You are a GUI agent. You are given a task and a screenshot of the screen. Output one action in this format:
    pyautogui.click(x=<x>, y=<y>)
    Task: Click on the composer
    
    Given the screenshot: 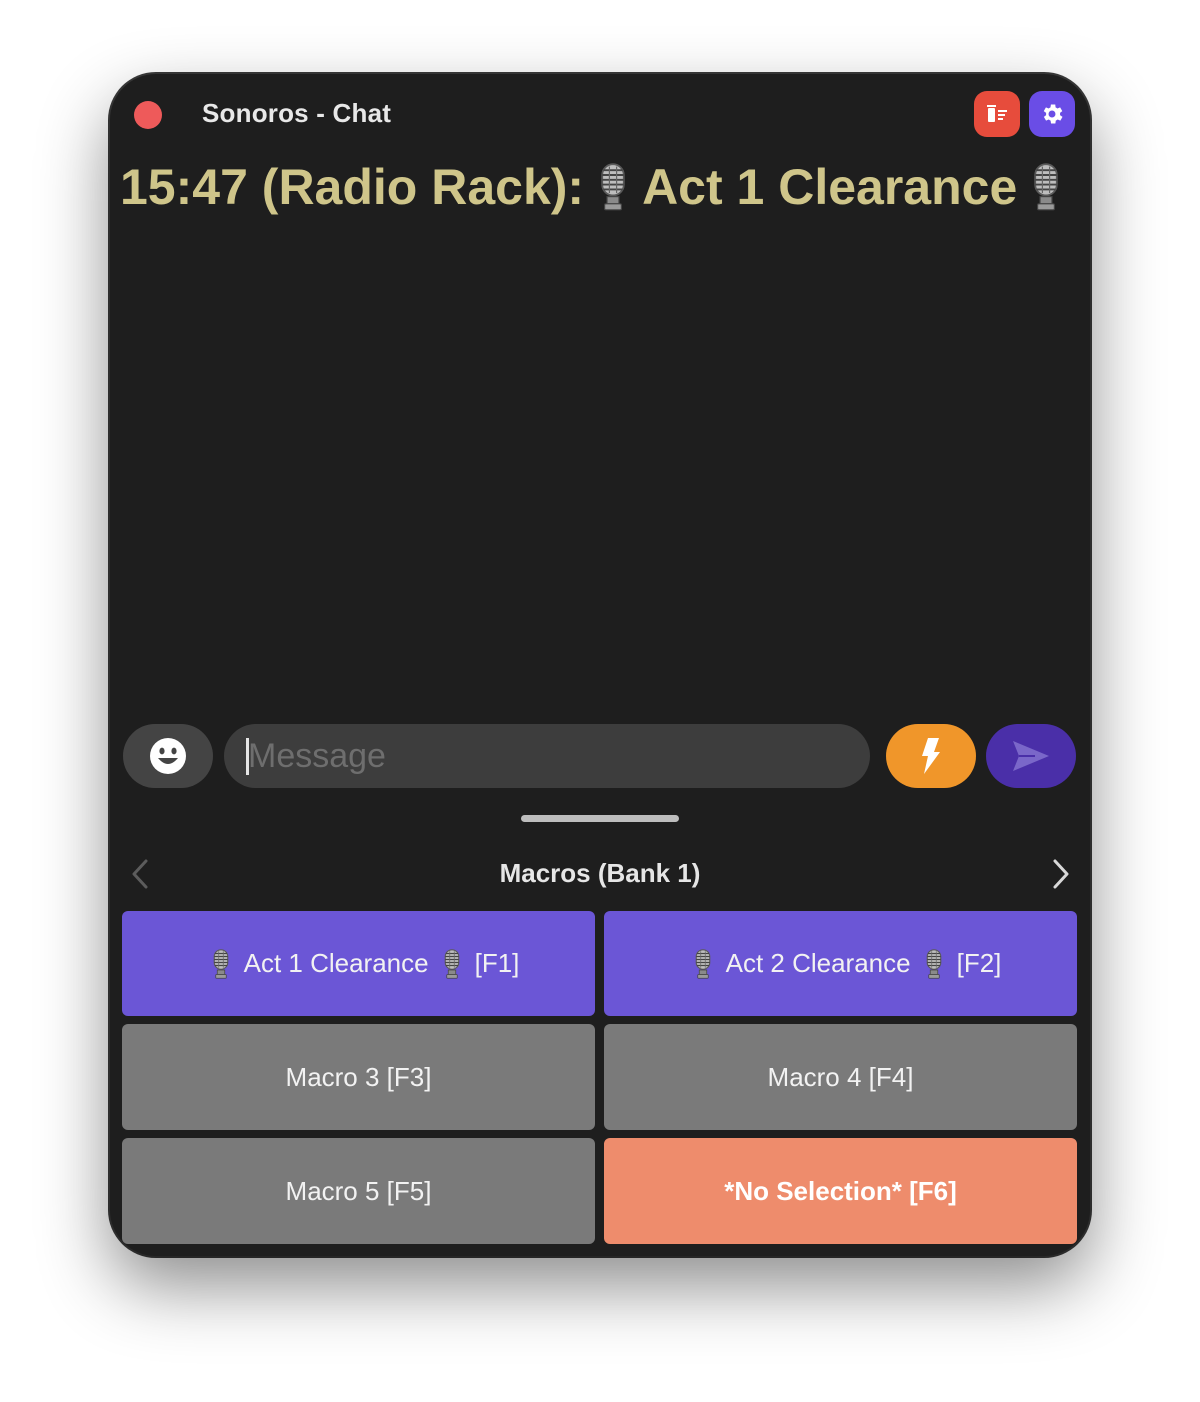 What is the action you would take?
    pyautogui.click(x=600, y=756)
    